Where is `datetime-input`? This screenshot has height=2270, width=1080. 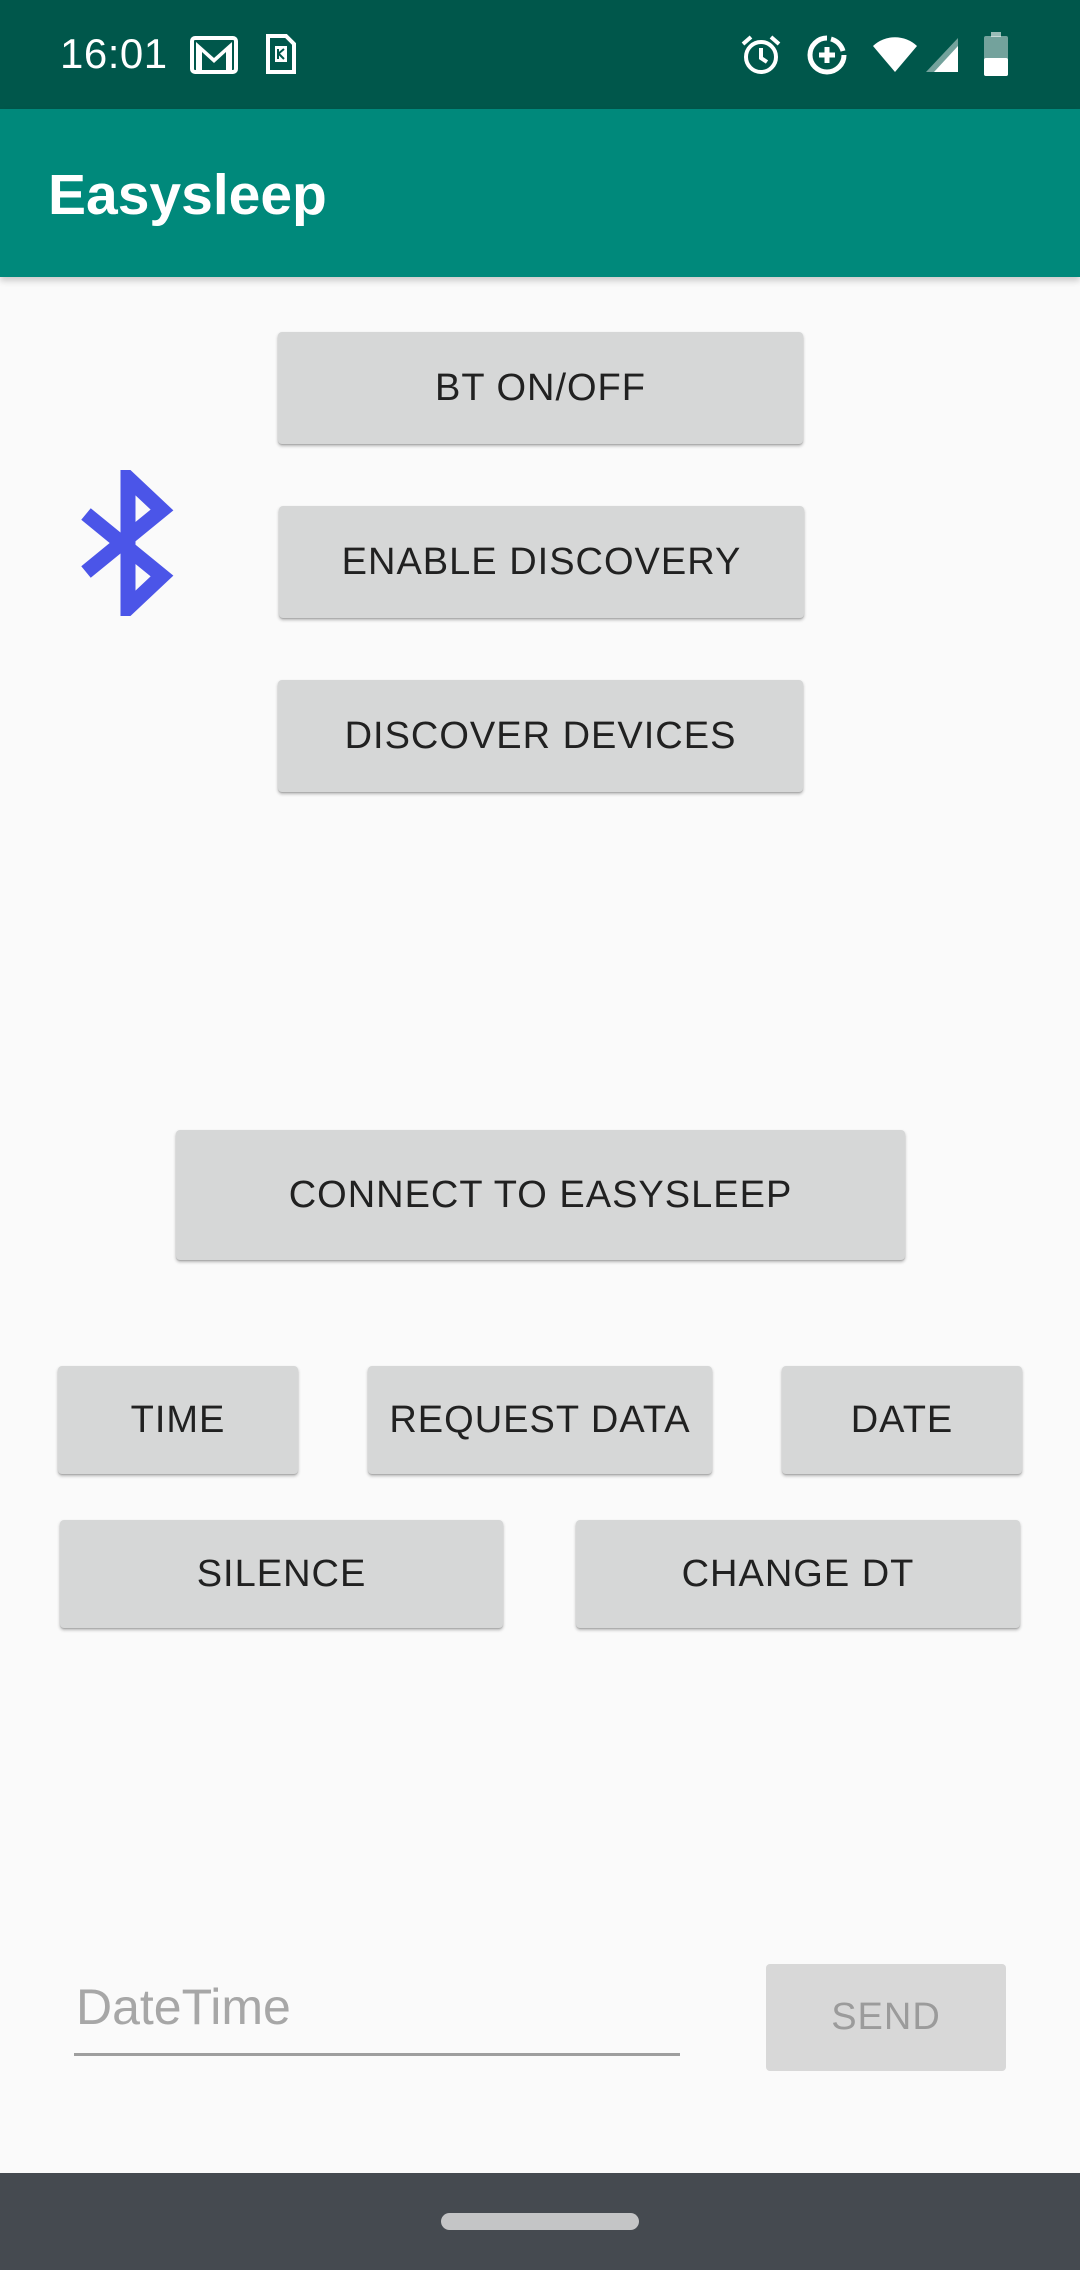 datetime-input is located at coordinates (377, 2008).